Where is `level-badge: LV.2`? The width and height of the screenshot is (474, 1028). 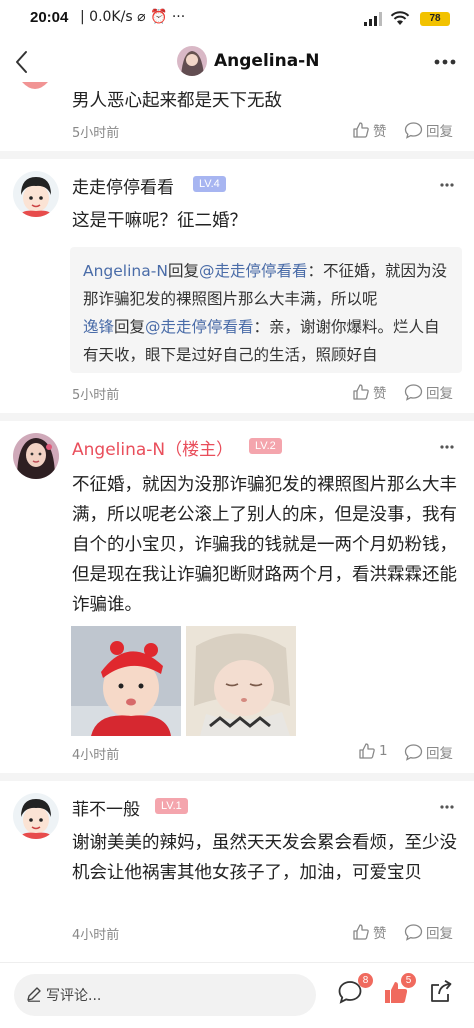 level-badge: LV.2 is located at coordinates (265, 446).